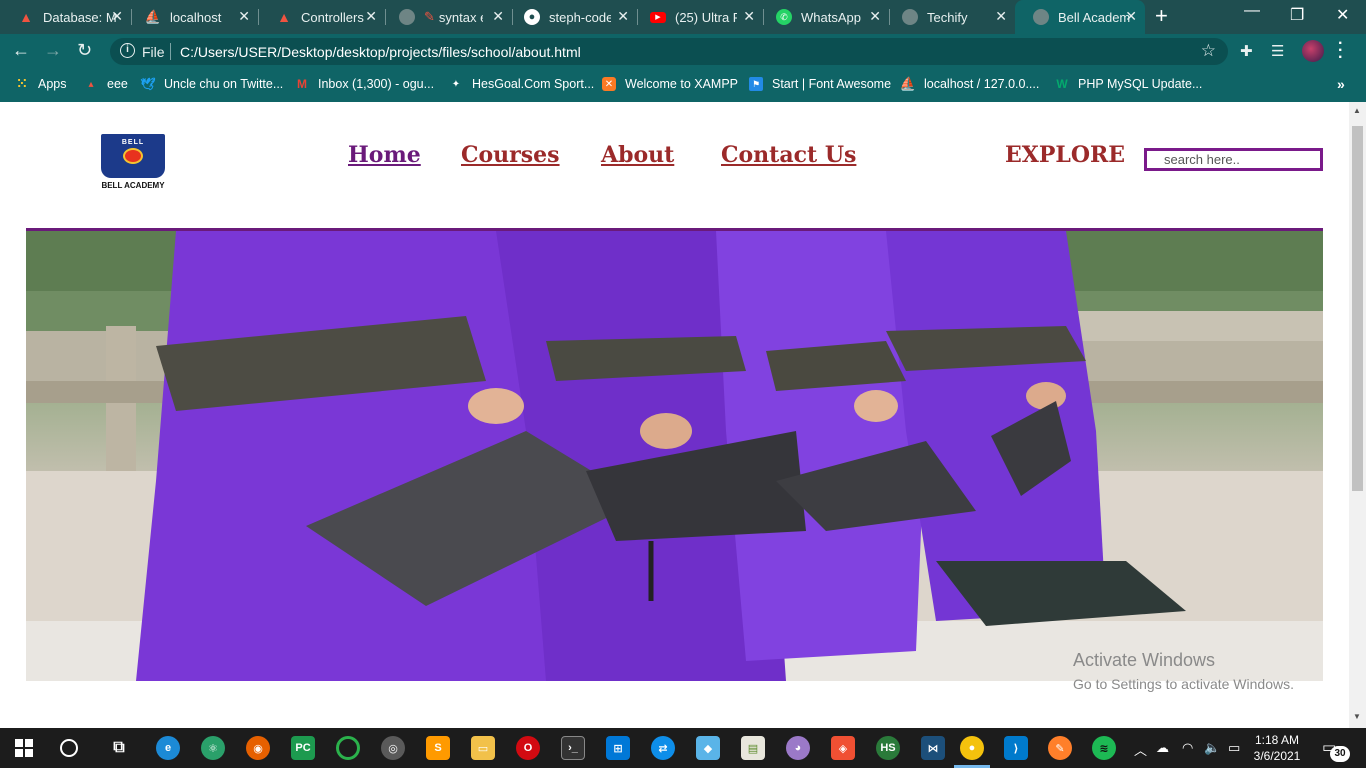 This screenshot has width=1366, height=768. What do you see at coordinates (949, 17) in the screenshot?
I see `tab-techify: Techify ✕` at bounding box center [949, 17].